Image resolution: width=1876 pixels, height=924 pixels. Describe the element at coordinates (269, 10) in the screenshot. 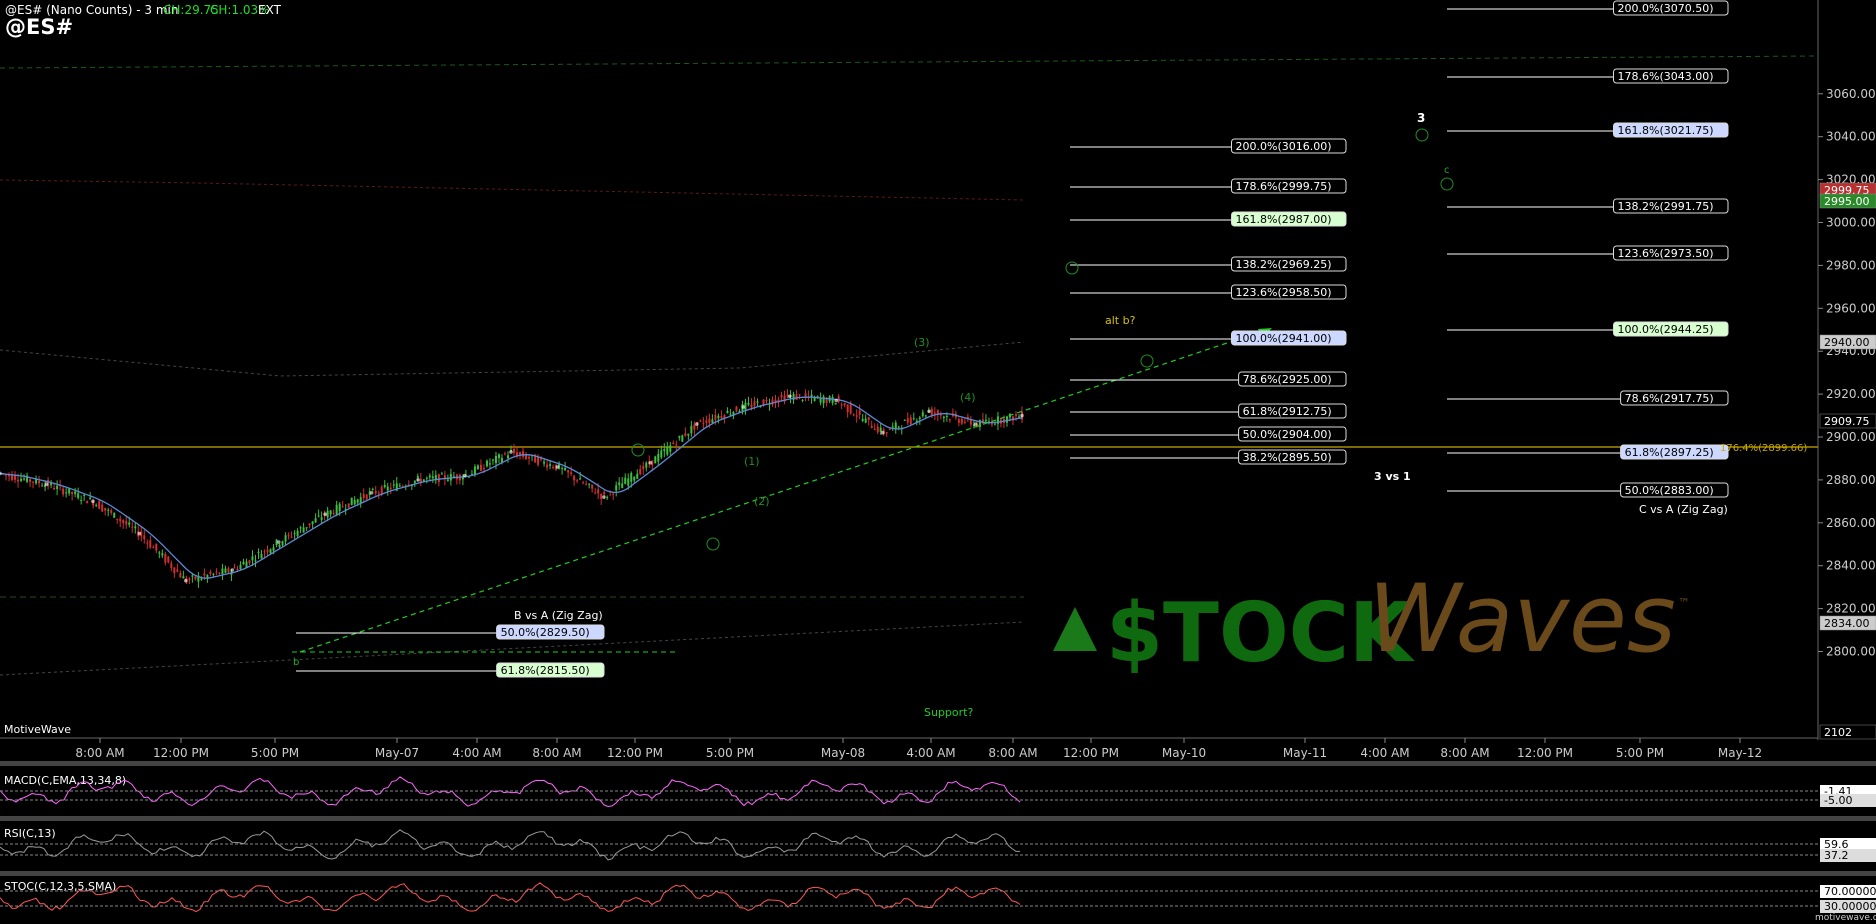

I see `session-label: EXT` at that location.